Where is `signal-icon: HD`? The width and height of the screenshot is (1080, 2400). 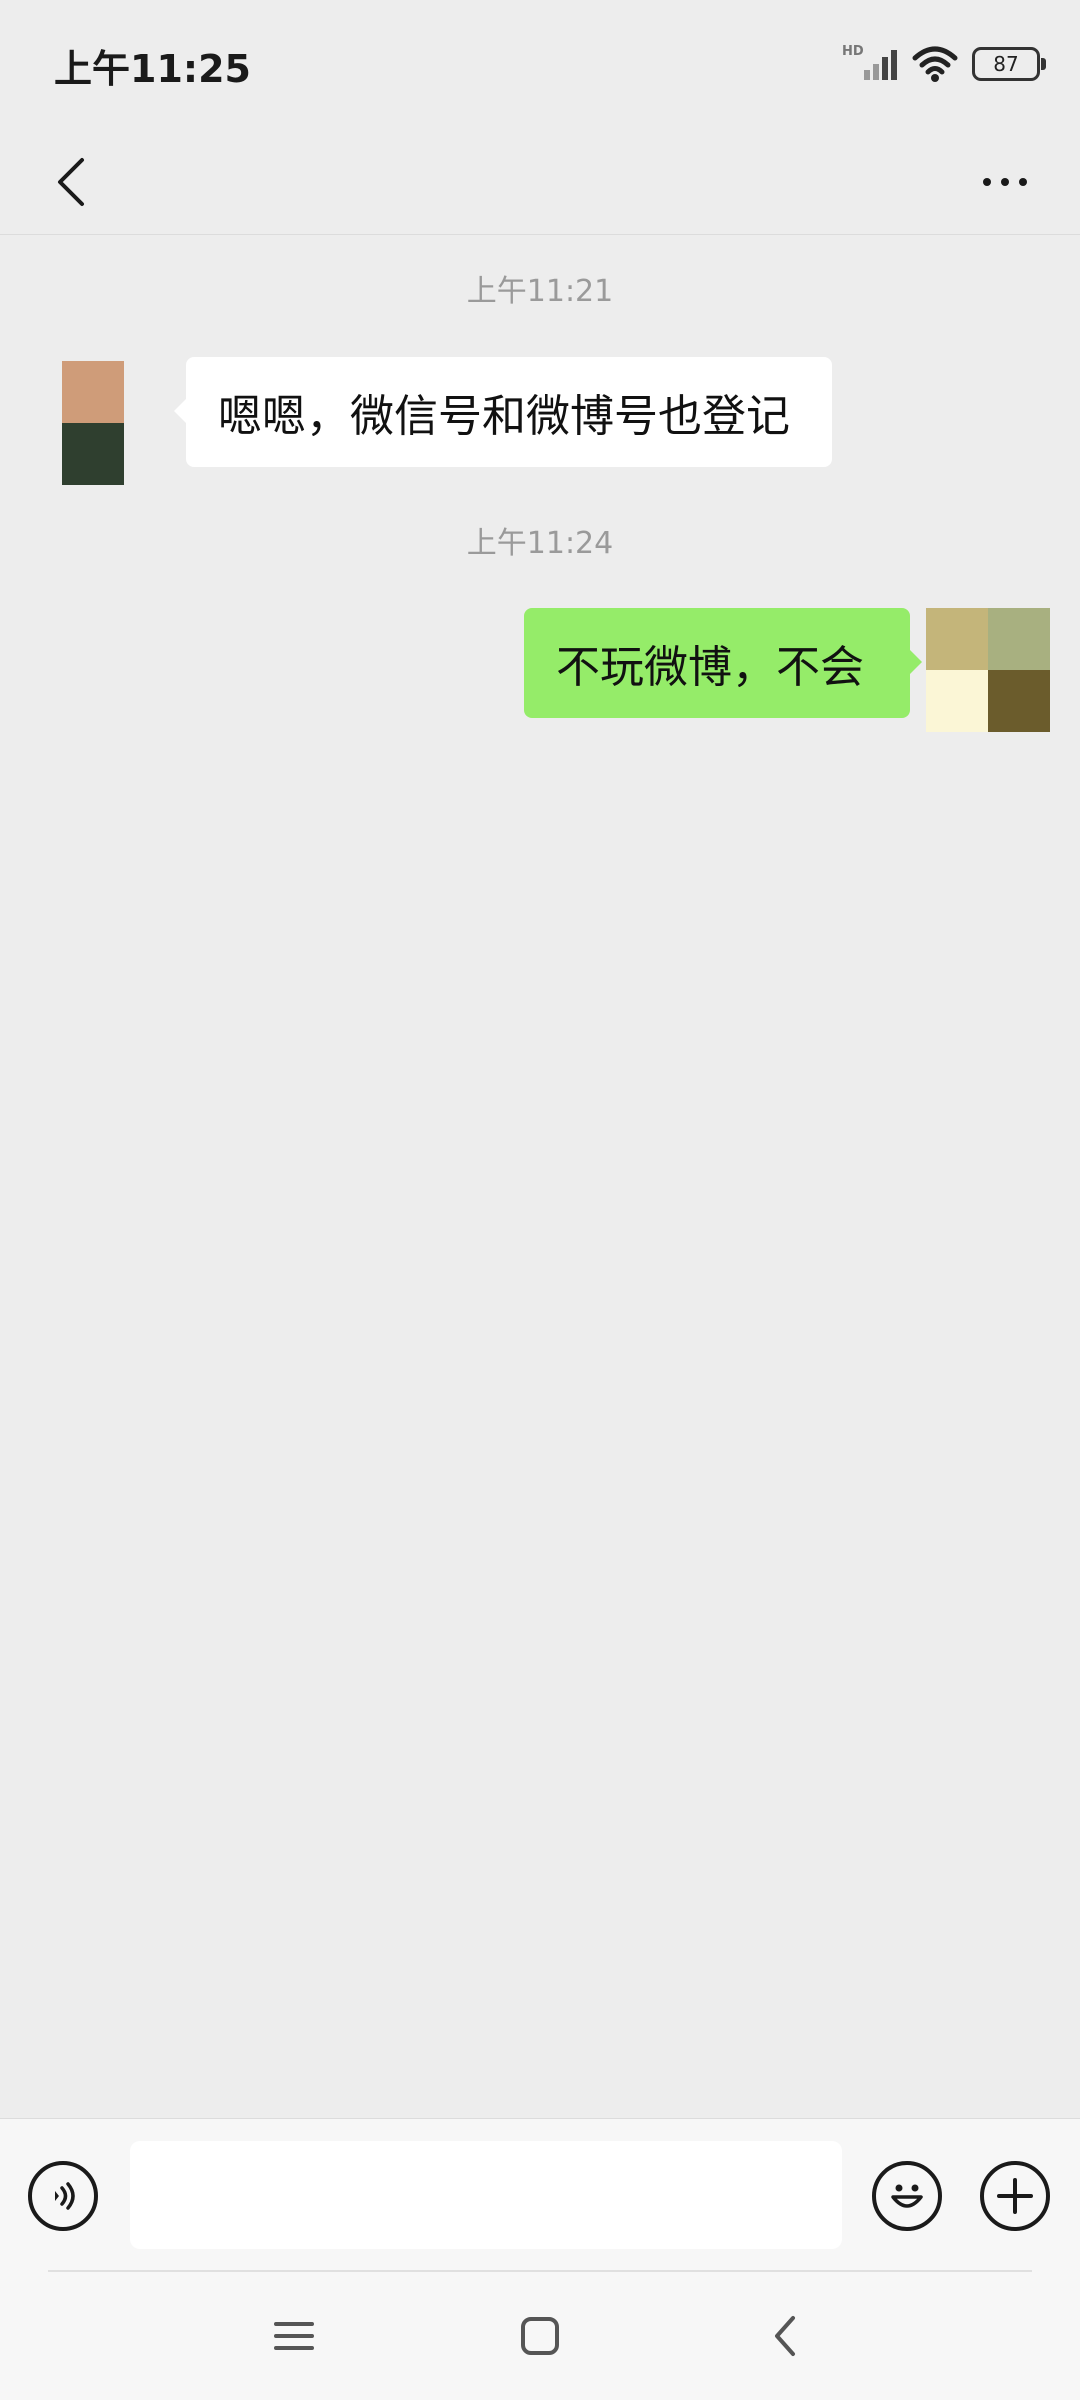 signal-icon: HD is located at coordinates (870, 64).